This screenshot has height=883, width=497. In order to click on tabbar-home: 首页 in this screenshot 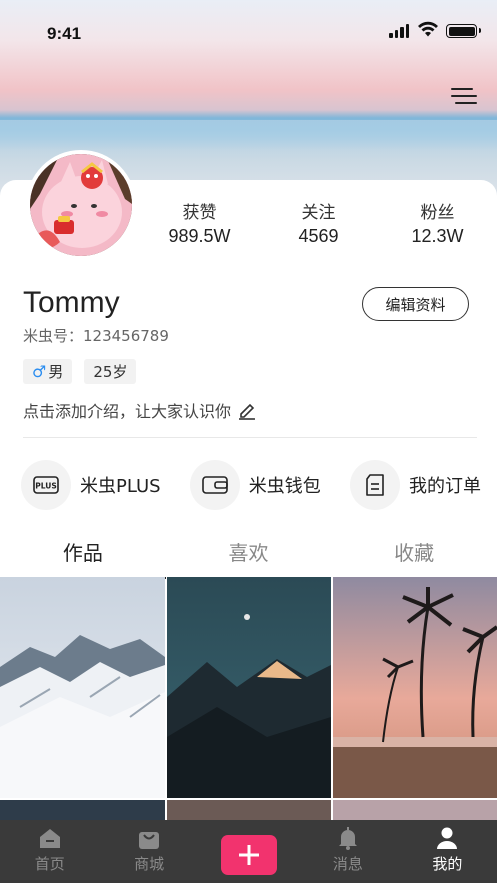, I will do `click(49, 851)`.